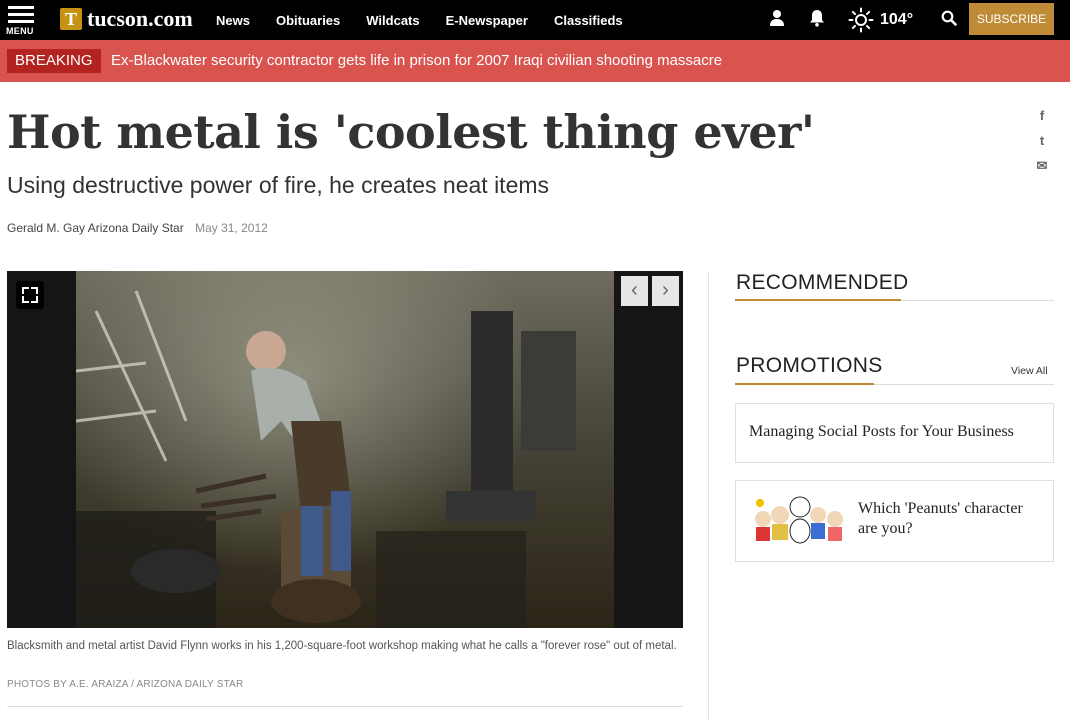 This screenshot has height=720, width=1070. Describe the element at coordinates (30, 295) in the screenshot. I see `fullscreen-icon` at that location.